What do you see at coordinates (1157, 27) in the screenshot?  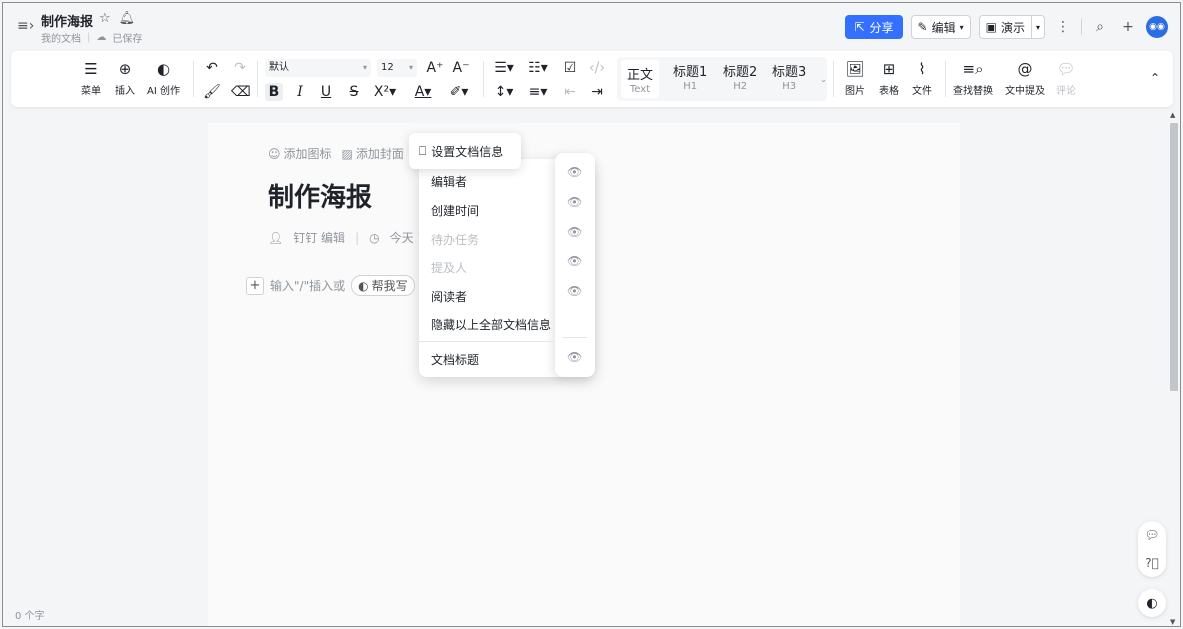 I see `avatar: ◉◉` at bounding box center [1157, 27].